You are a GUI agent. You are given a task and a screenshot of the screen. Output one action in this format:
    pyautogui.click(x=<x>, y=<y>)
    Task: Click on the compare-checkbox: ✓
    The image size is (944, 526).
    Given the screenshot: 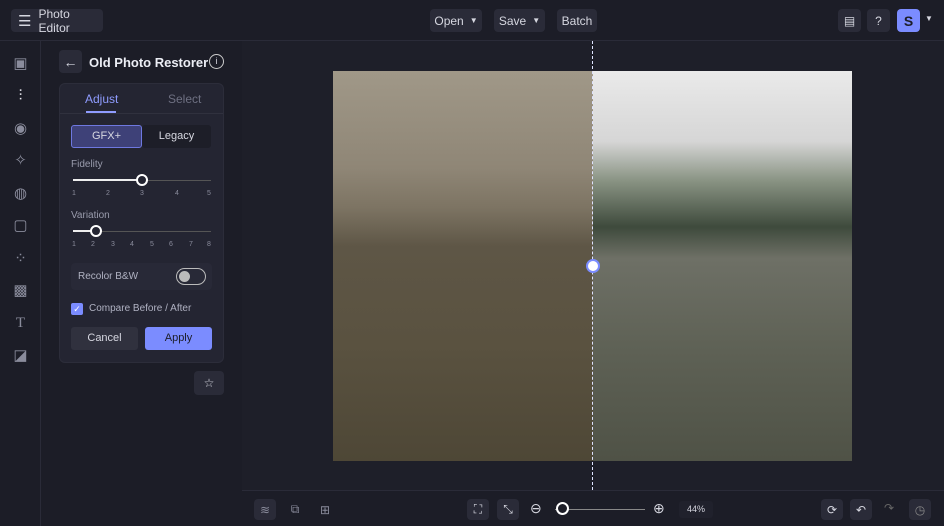 What is the action you would take?
    pyautogui.click(x=77, y=309)
    